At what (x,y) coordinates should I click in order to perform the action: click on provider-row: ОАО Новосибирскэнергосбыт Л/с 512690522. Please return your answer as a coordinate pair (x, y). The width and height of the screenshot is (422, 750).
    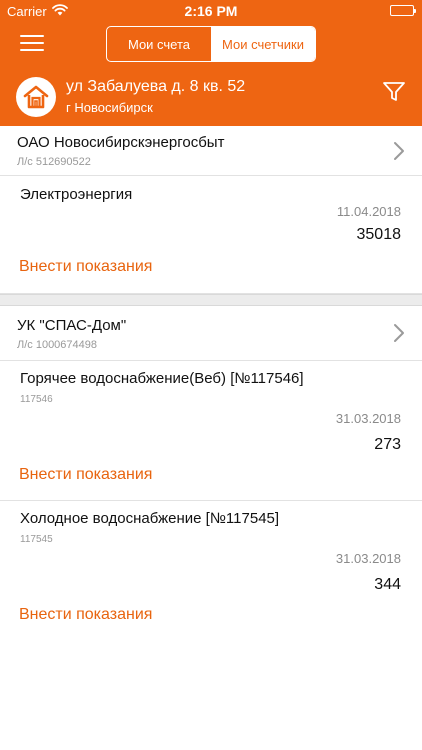
    Looking at the image, I should click on (211, 151).